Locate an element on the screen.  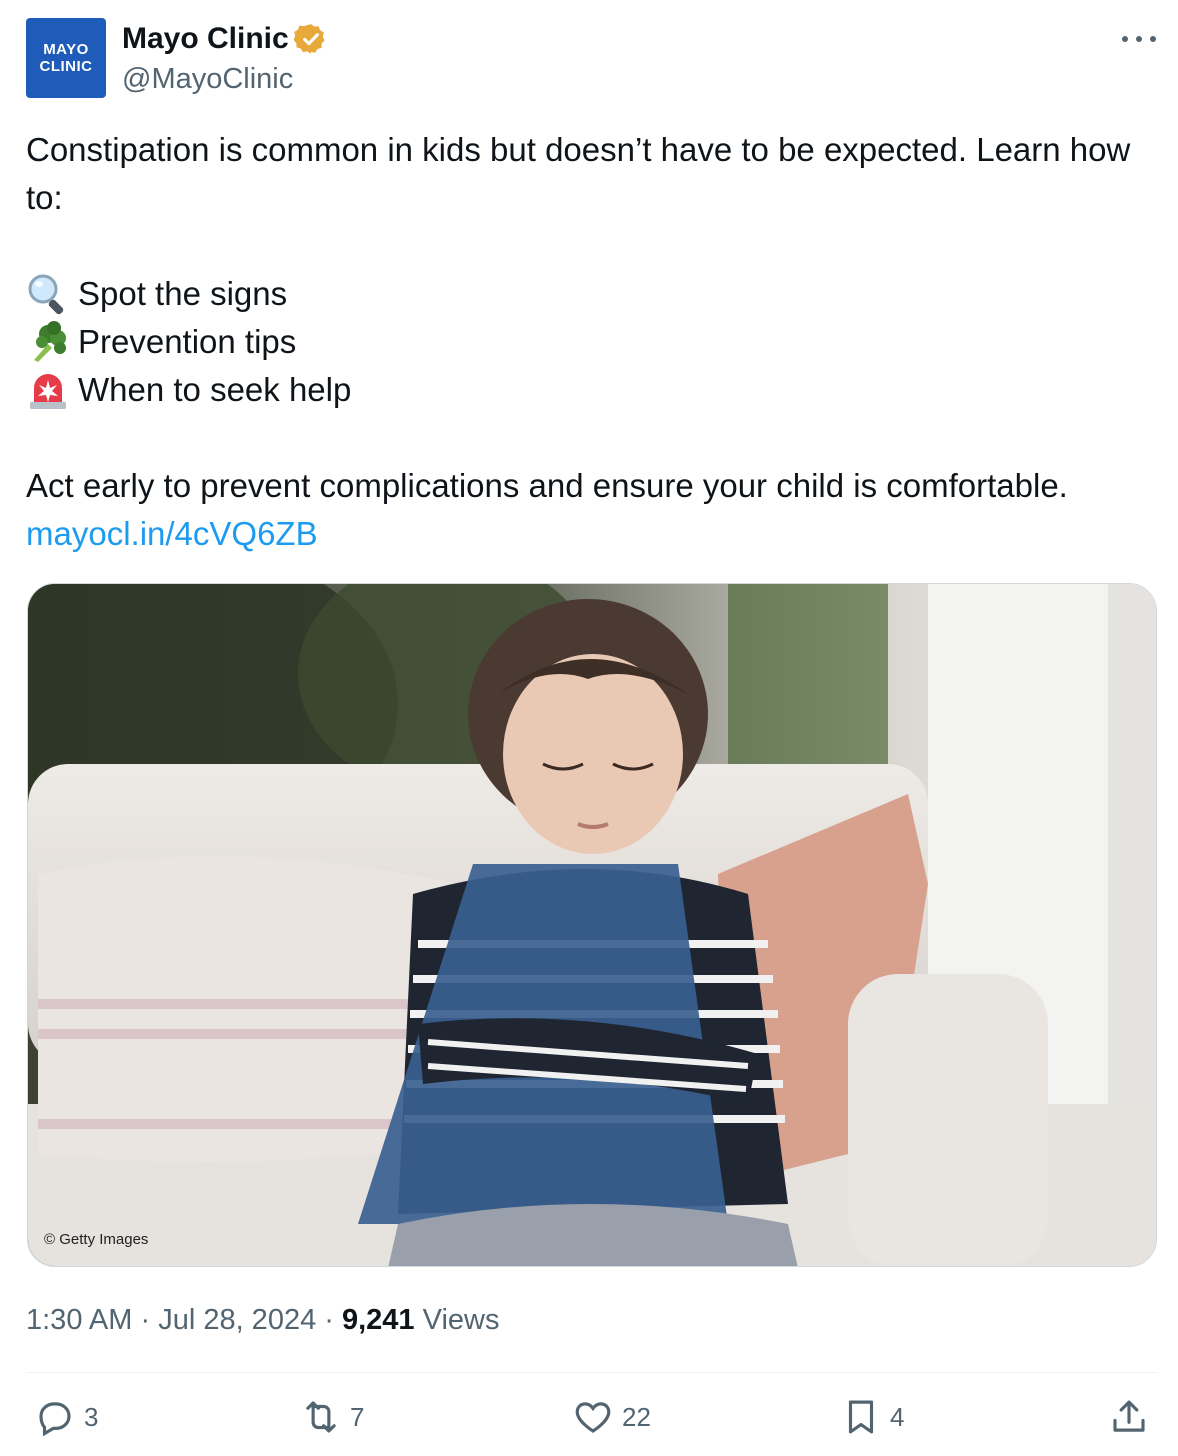
reply-button: 3 is located at coordinates (66, 1417).